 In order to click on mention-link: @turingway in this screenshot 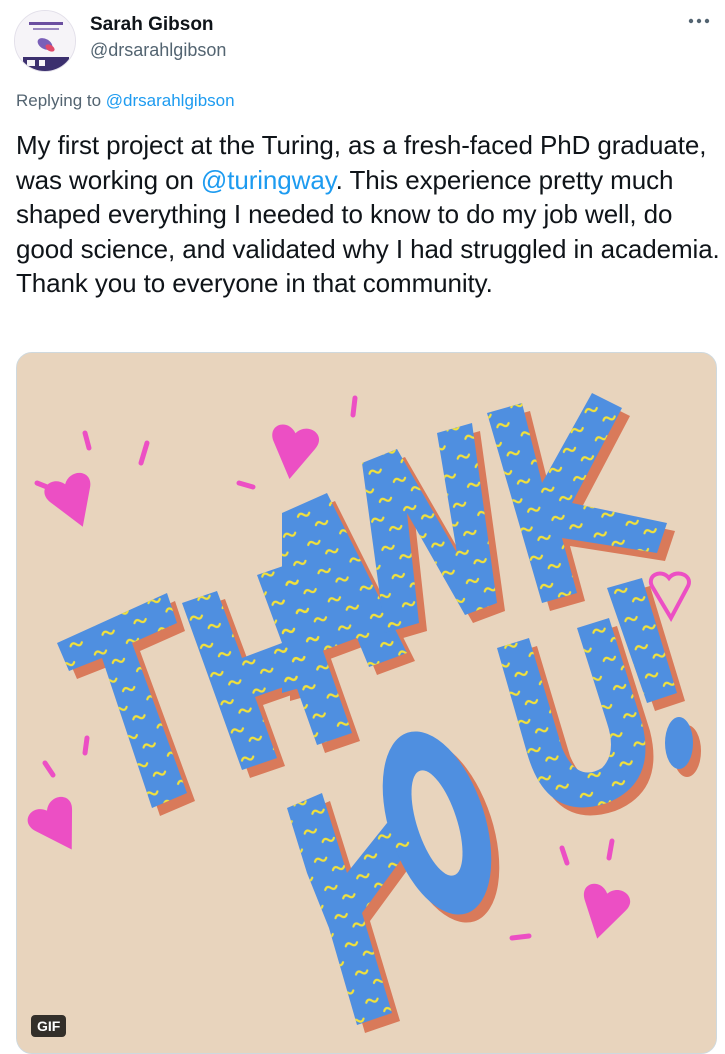, I will do `click(268, 180)`.